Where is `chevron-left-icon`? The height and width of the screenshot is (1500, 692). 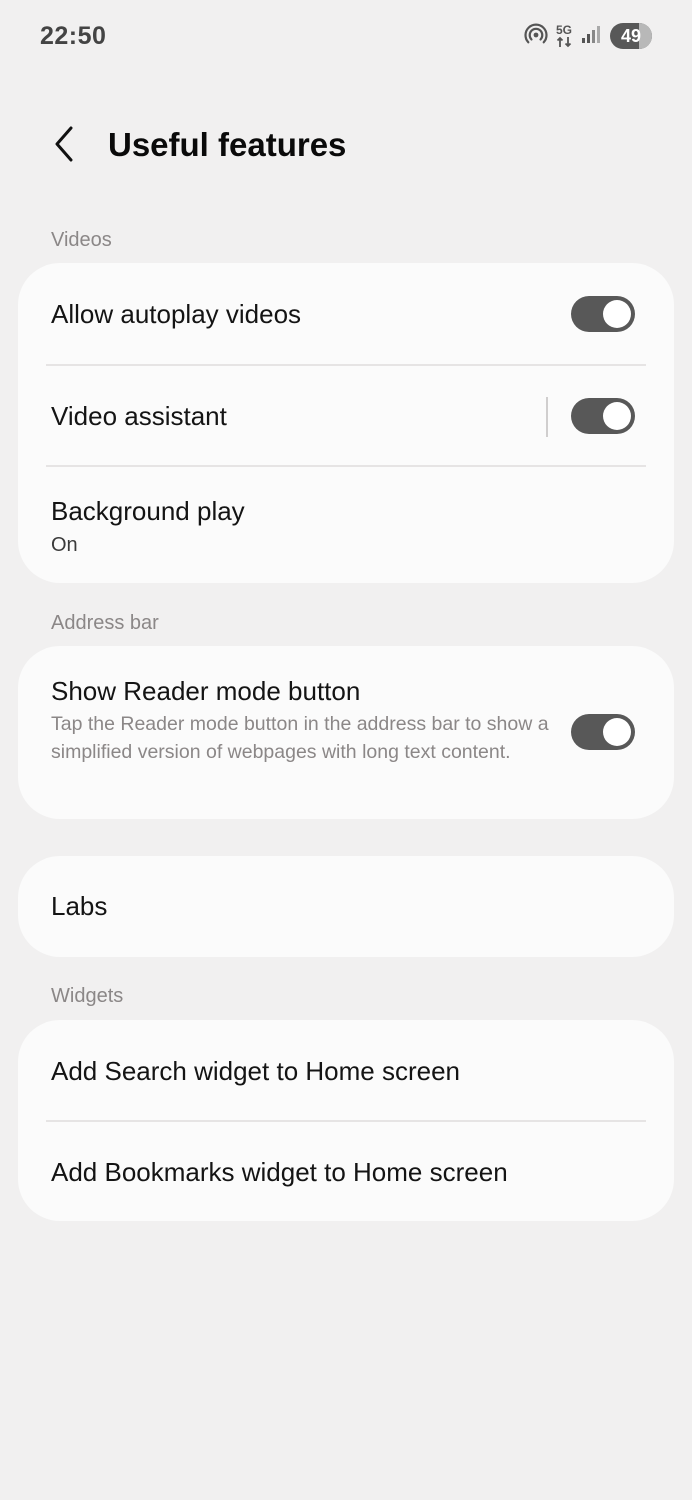 chevron-left-icon is located at coordinates (64, 146).